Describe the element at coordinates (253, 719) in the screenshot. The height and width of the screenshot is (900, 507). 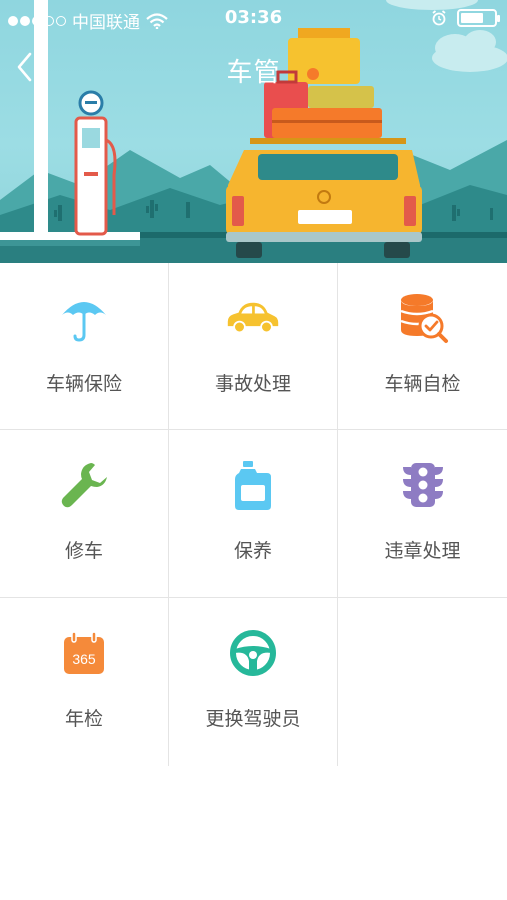
I see `menu-item-label: 更换驾驶员` at that location.